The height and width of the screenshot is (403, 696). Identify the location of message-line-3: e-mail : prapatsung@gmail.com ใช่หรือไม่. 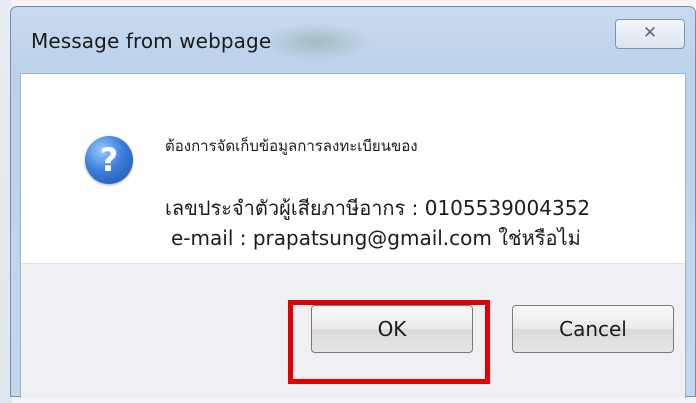
(376, 238).